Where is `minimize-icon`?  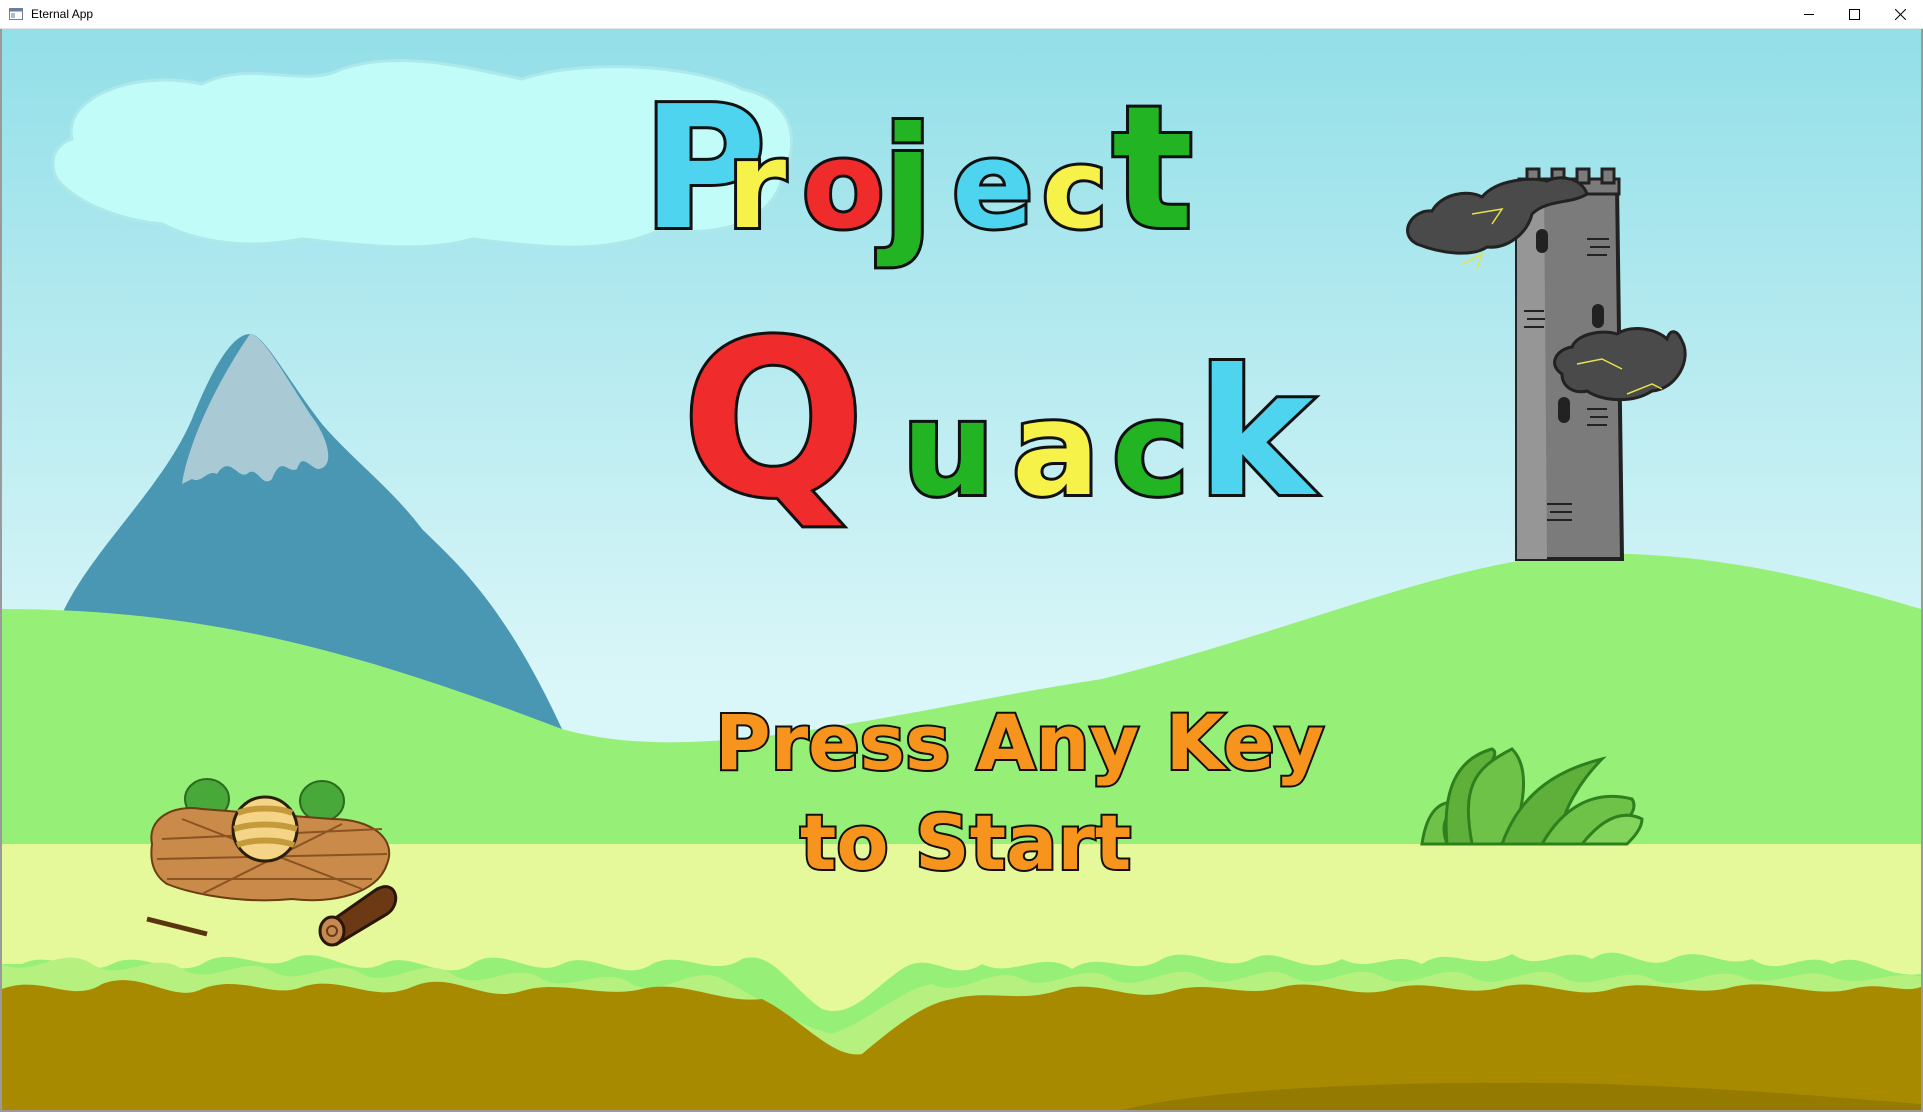
minimize-icon is located at coordinates (1808, 14).